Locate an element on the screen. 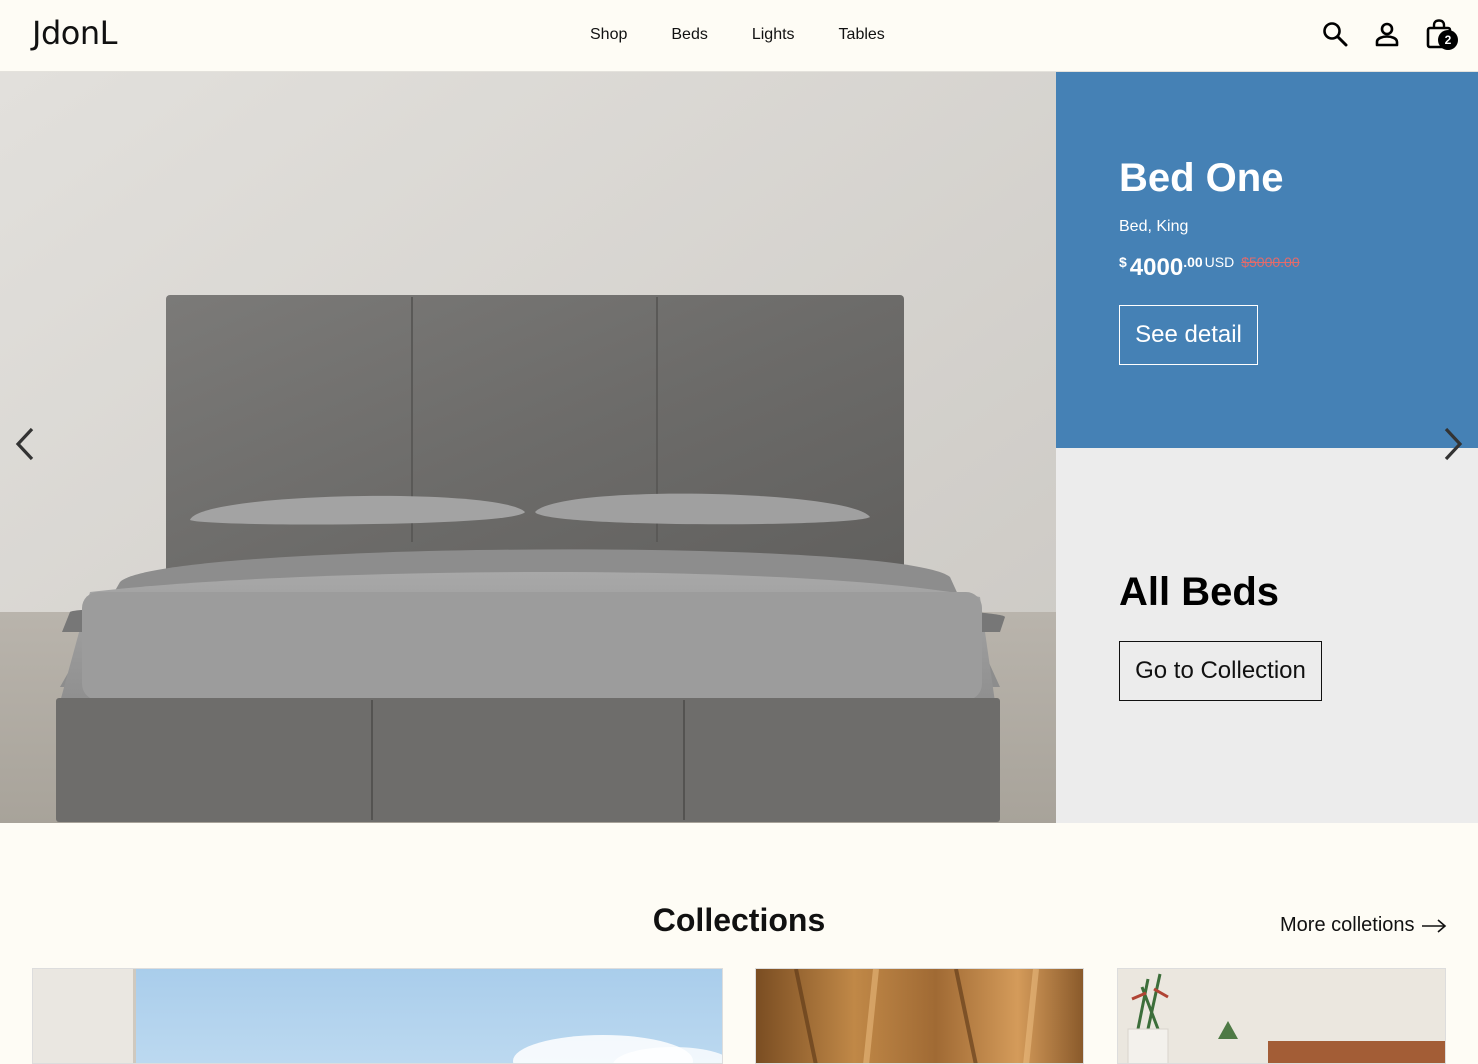 The width and height of the screenshot is (1478, 1064). nav-item-beds: Beds is located at coordinates (689, 35).